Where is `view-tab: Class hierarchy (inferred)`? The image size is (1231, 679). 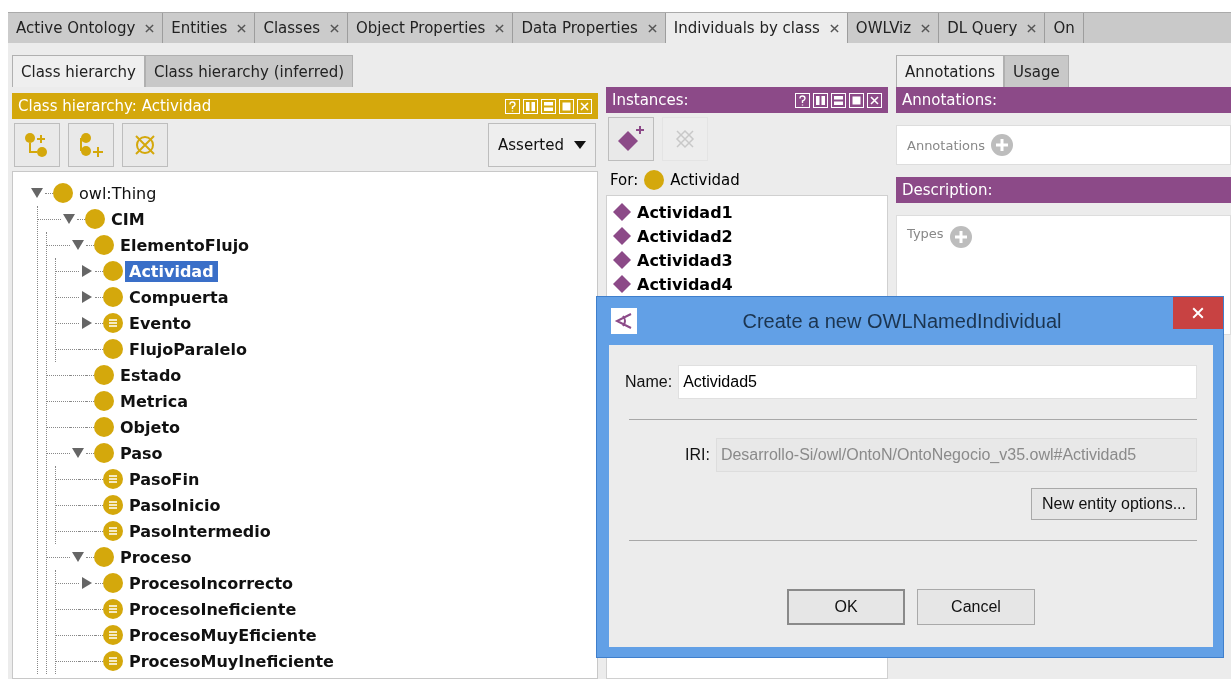 view-tab: Class hierarchy (inferred) is located at coordinates (249, 71).